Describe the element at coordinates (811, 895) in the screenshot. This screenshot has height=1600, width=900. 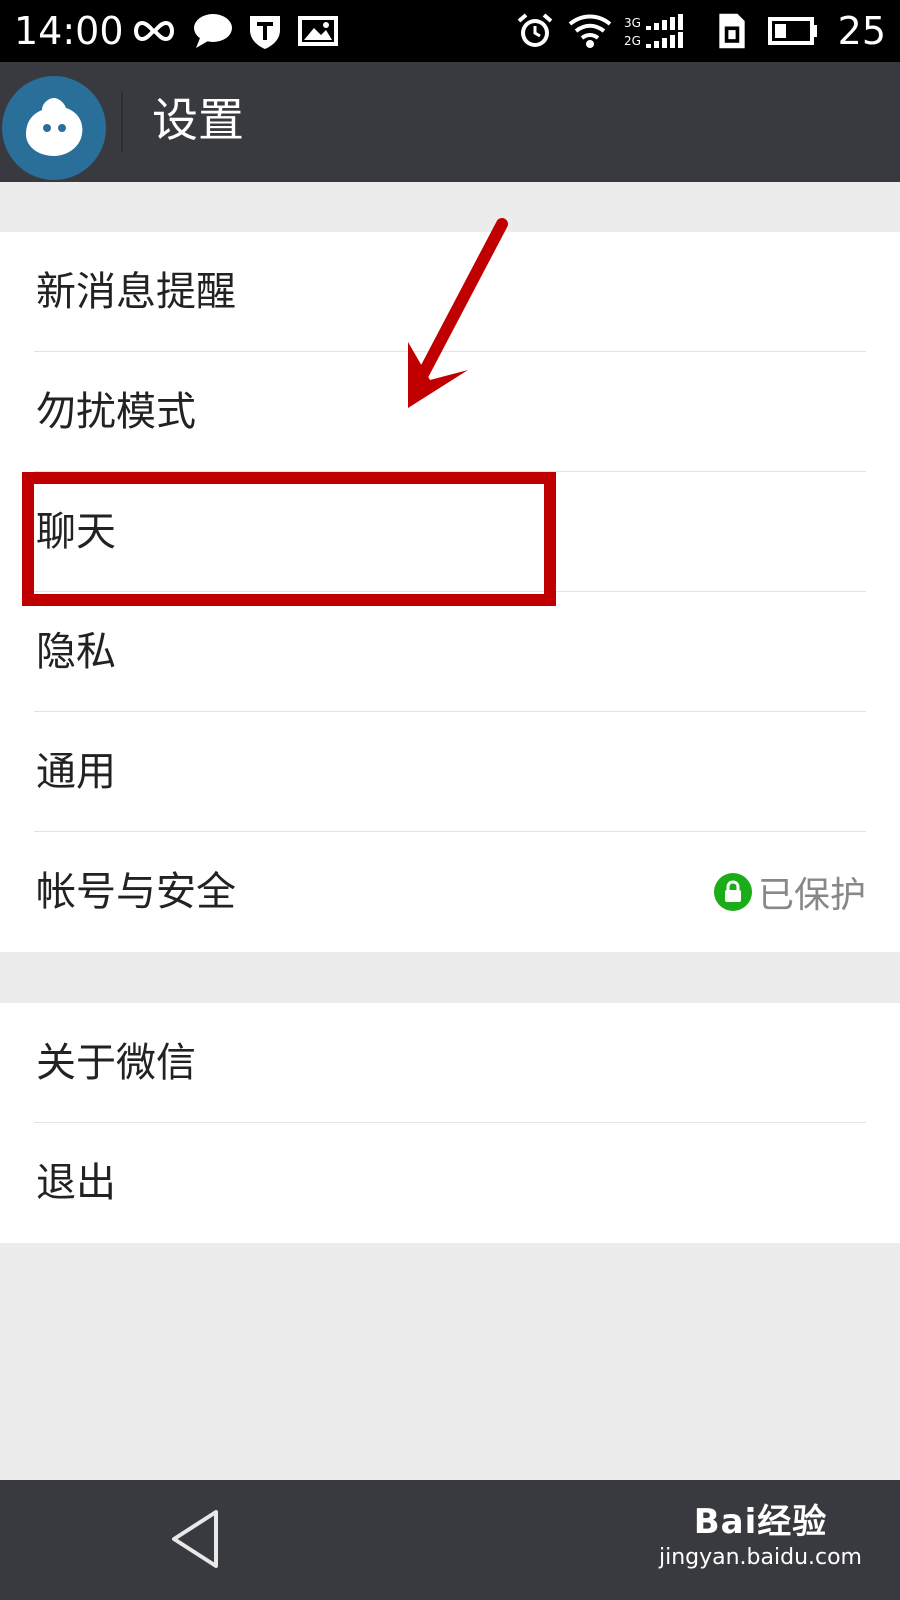
I see `status-badge: 已保护` at that location.